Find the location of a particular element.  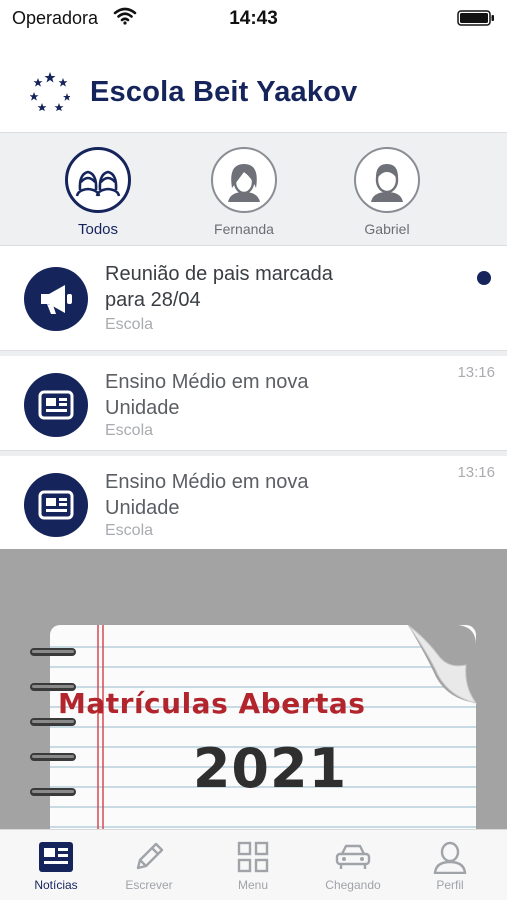

news-icon is located at coordinates (56, 857).